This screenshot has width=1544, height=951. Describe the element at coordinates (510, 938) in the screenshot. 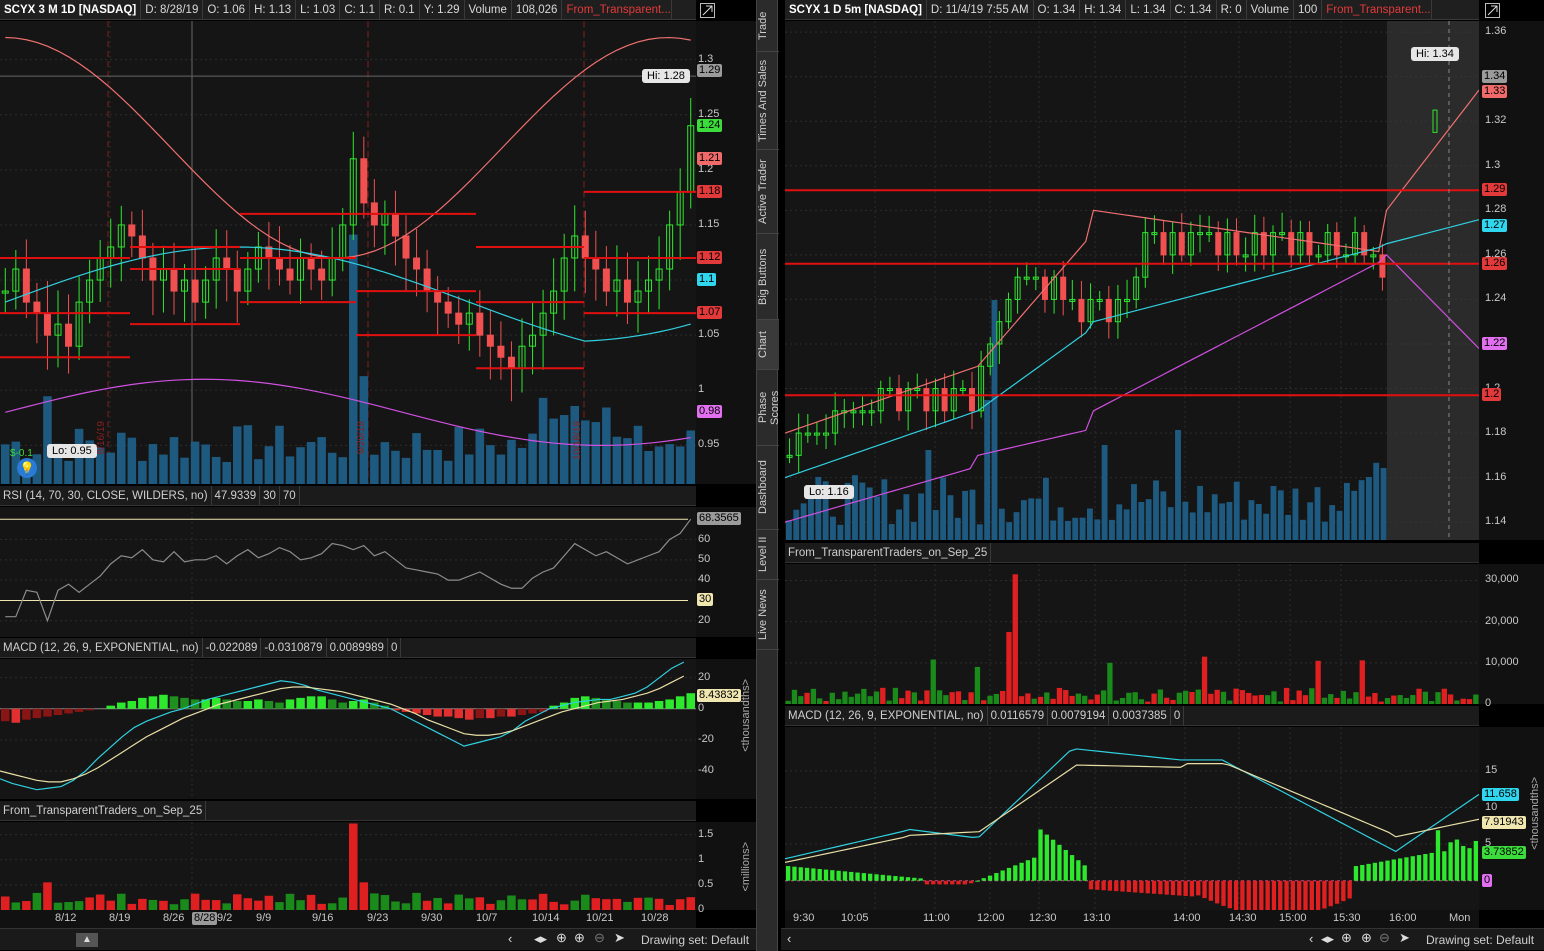

I see `left-scroll-icon: ‹` at that location.